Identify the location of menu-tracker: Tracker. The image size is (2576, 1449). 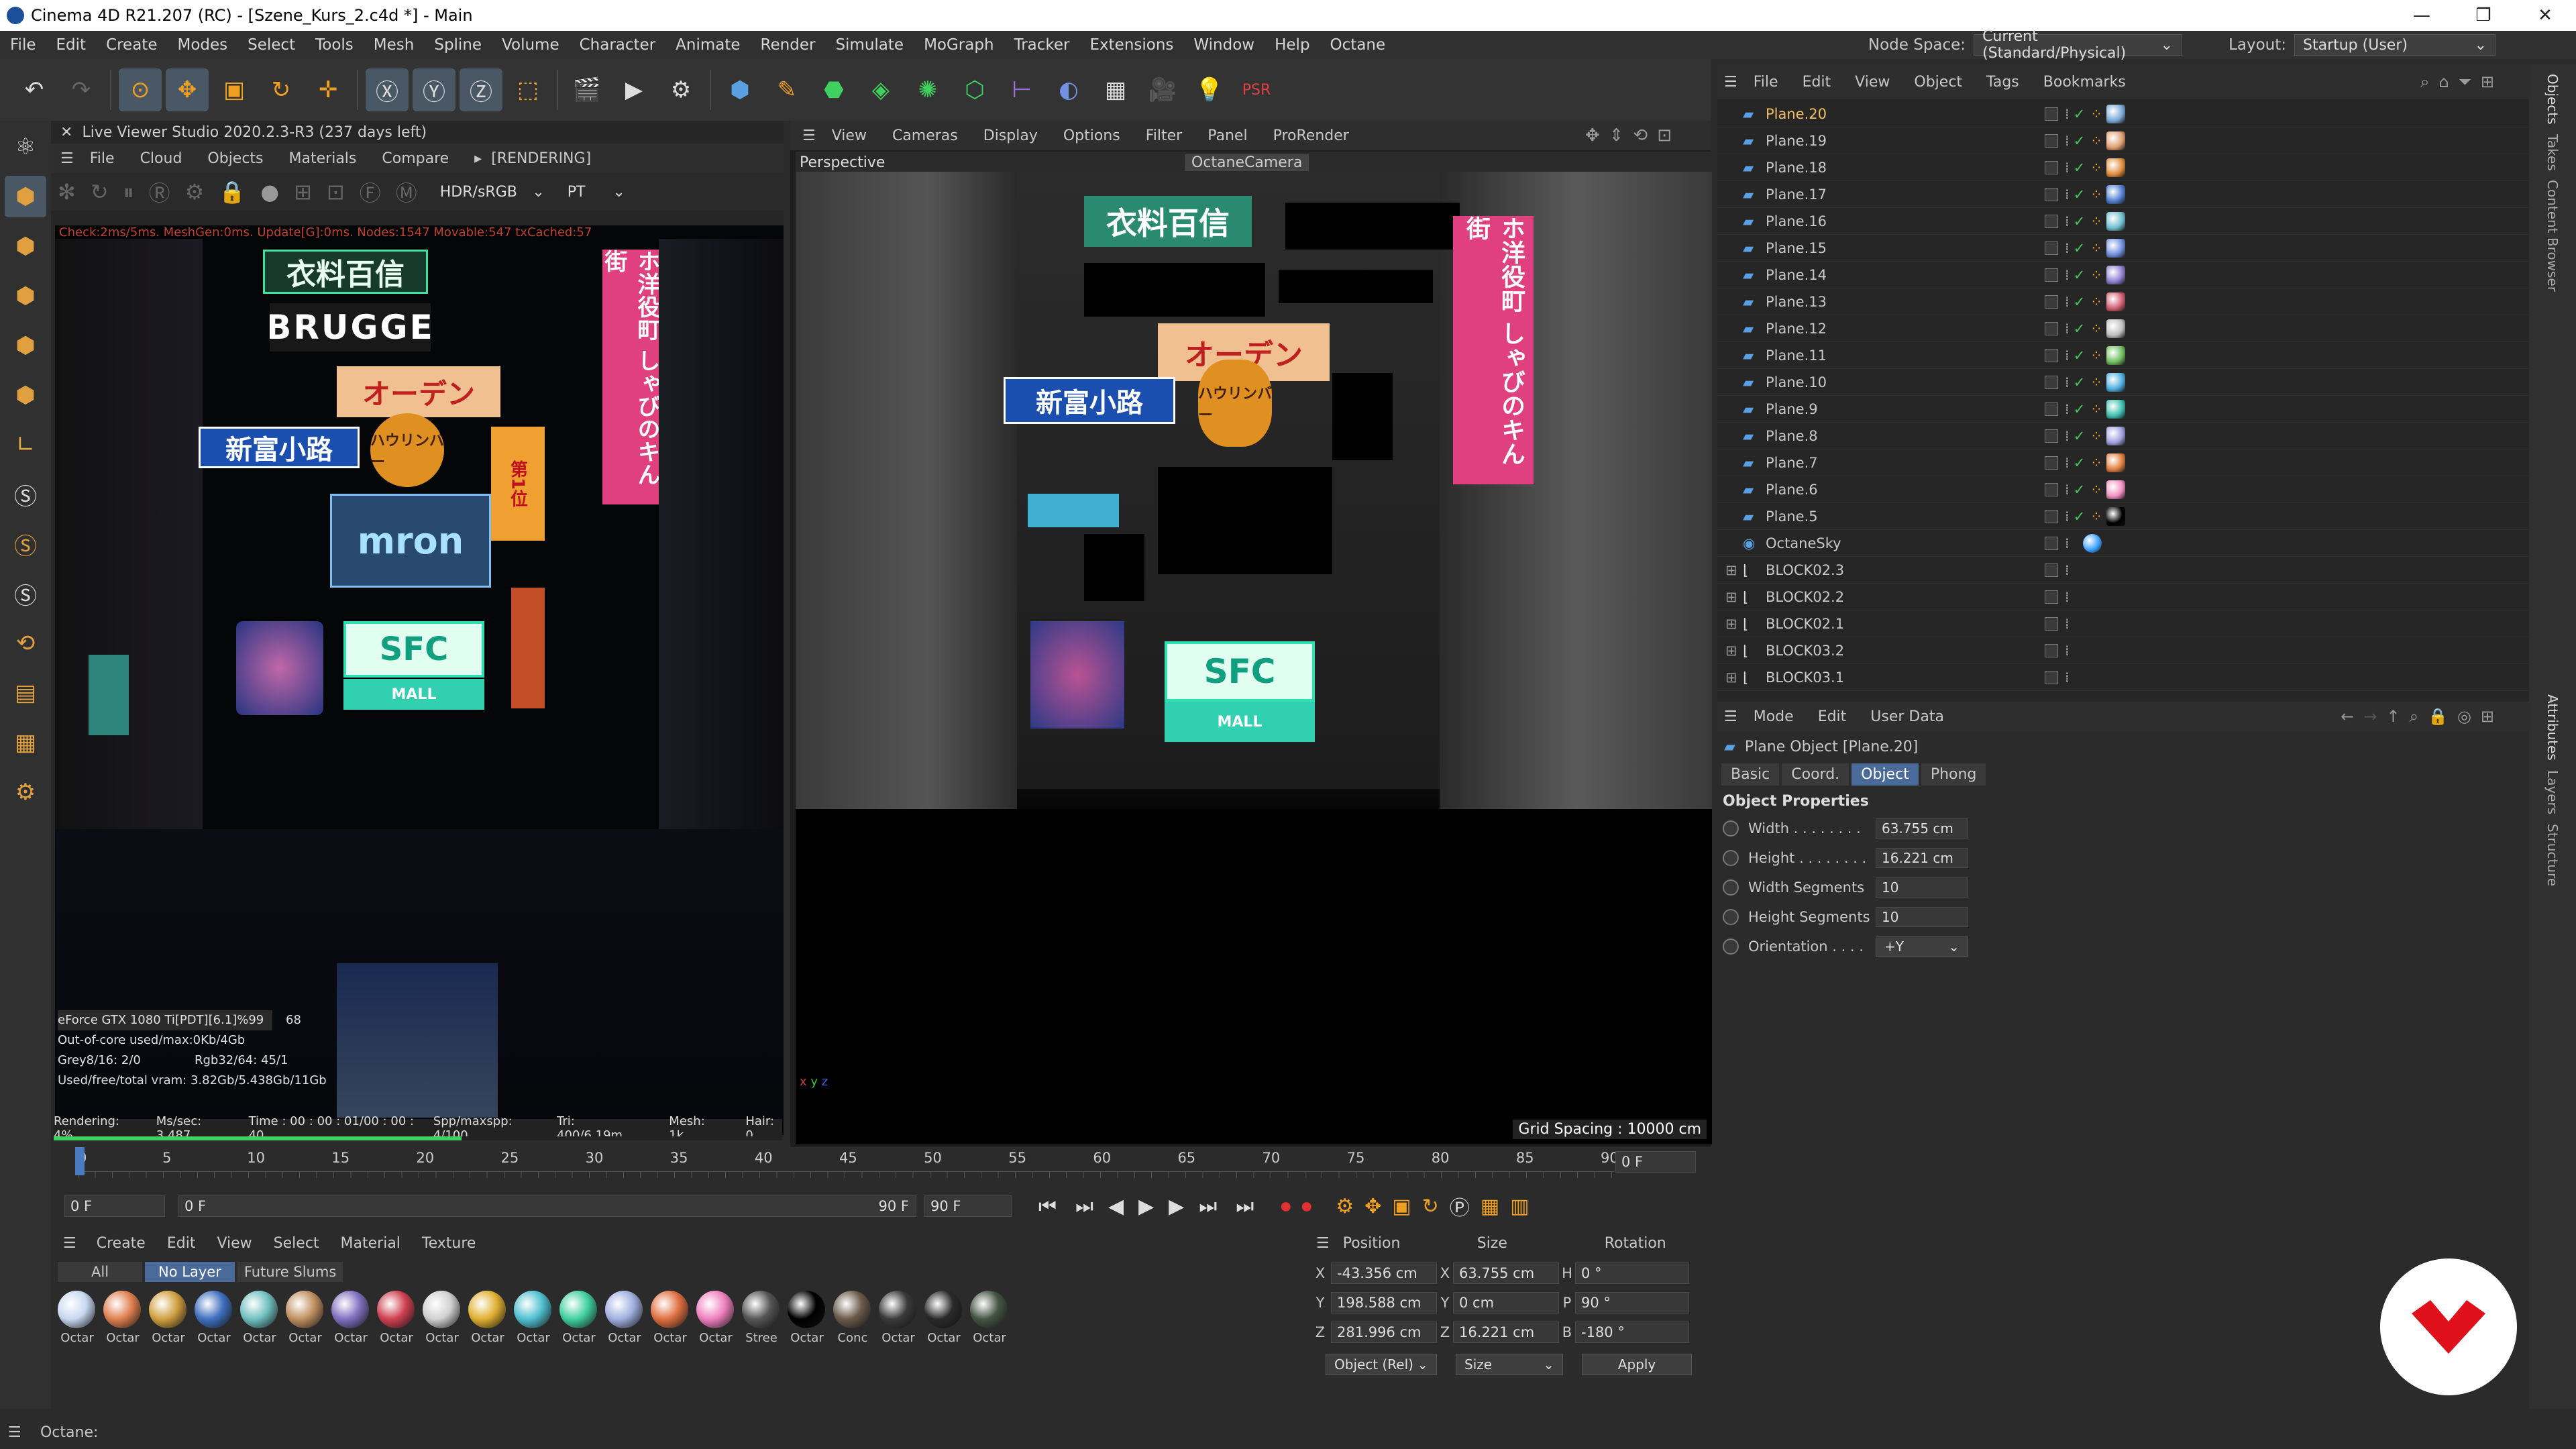
(1042, 45).